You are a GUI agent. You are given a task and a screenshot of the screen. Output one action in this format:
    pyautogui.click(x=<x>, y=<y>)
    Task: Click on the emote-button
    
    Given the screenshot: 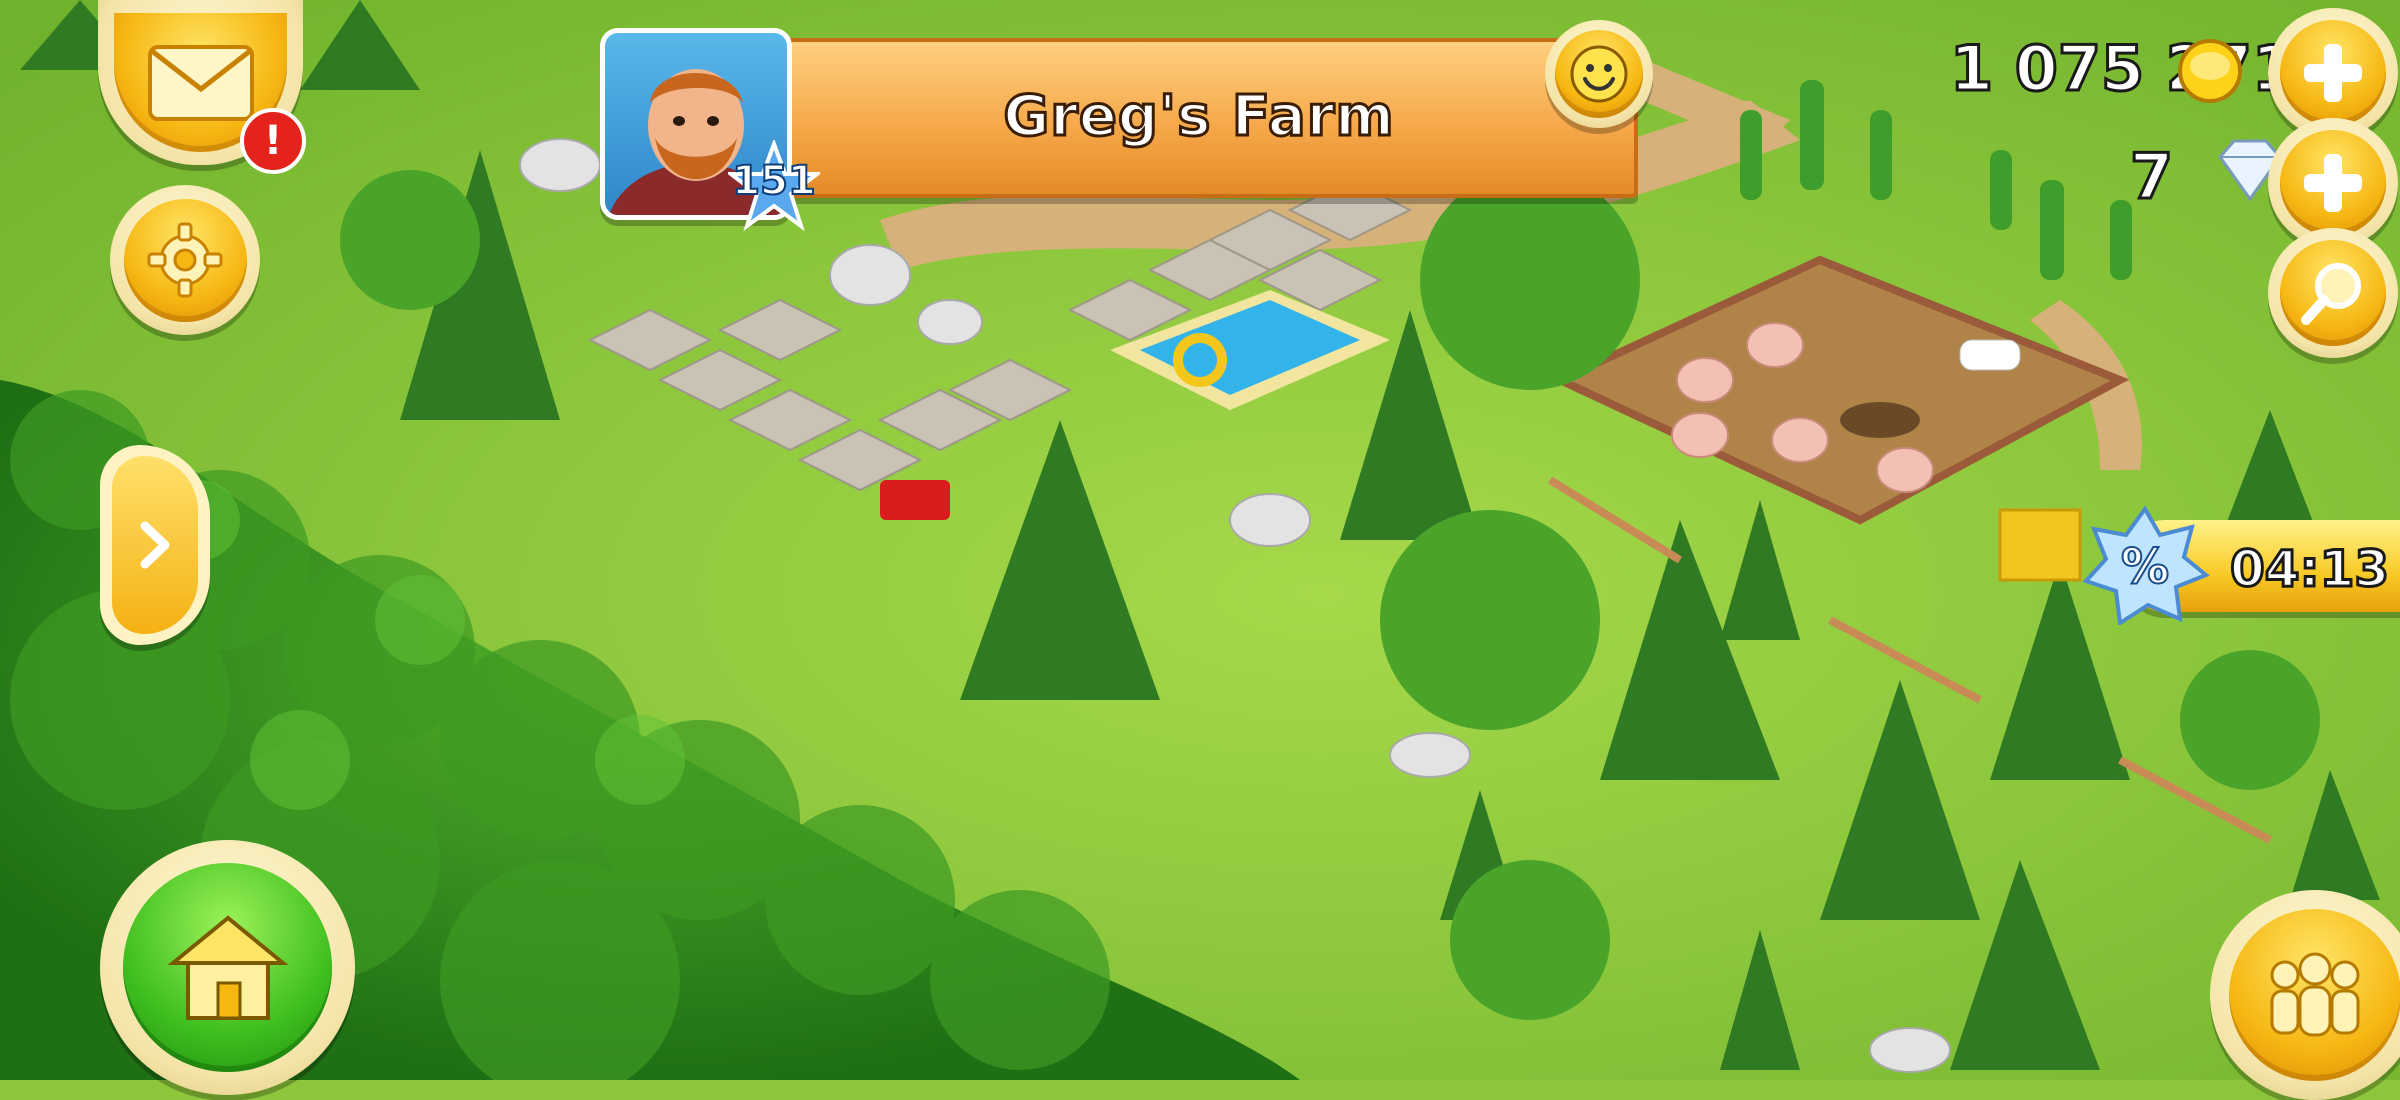 What is the action you would take?
    pyautogui.click(x=1599, y=74)
    